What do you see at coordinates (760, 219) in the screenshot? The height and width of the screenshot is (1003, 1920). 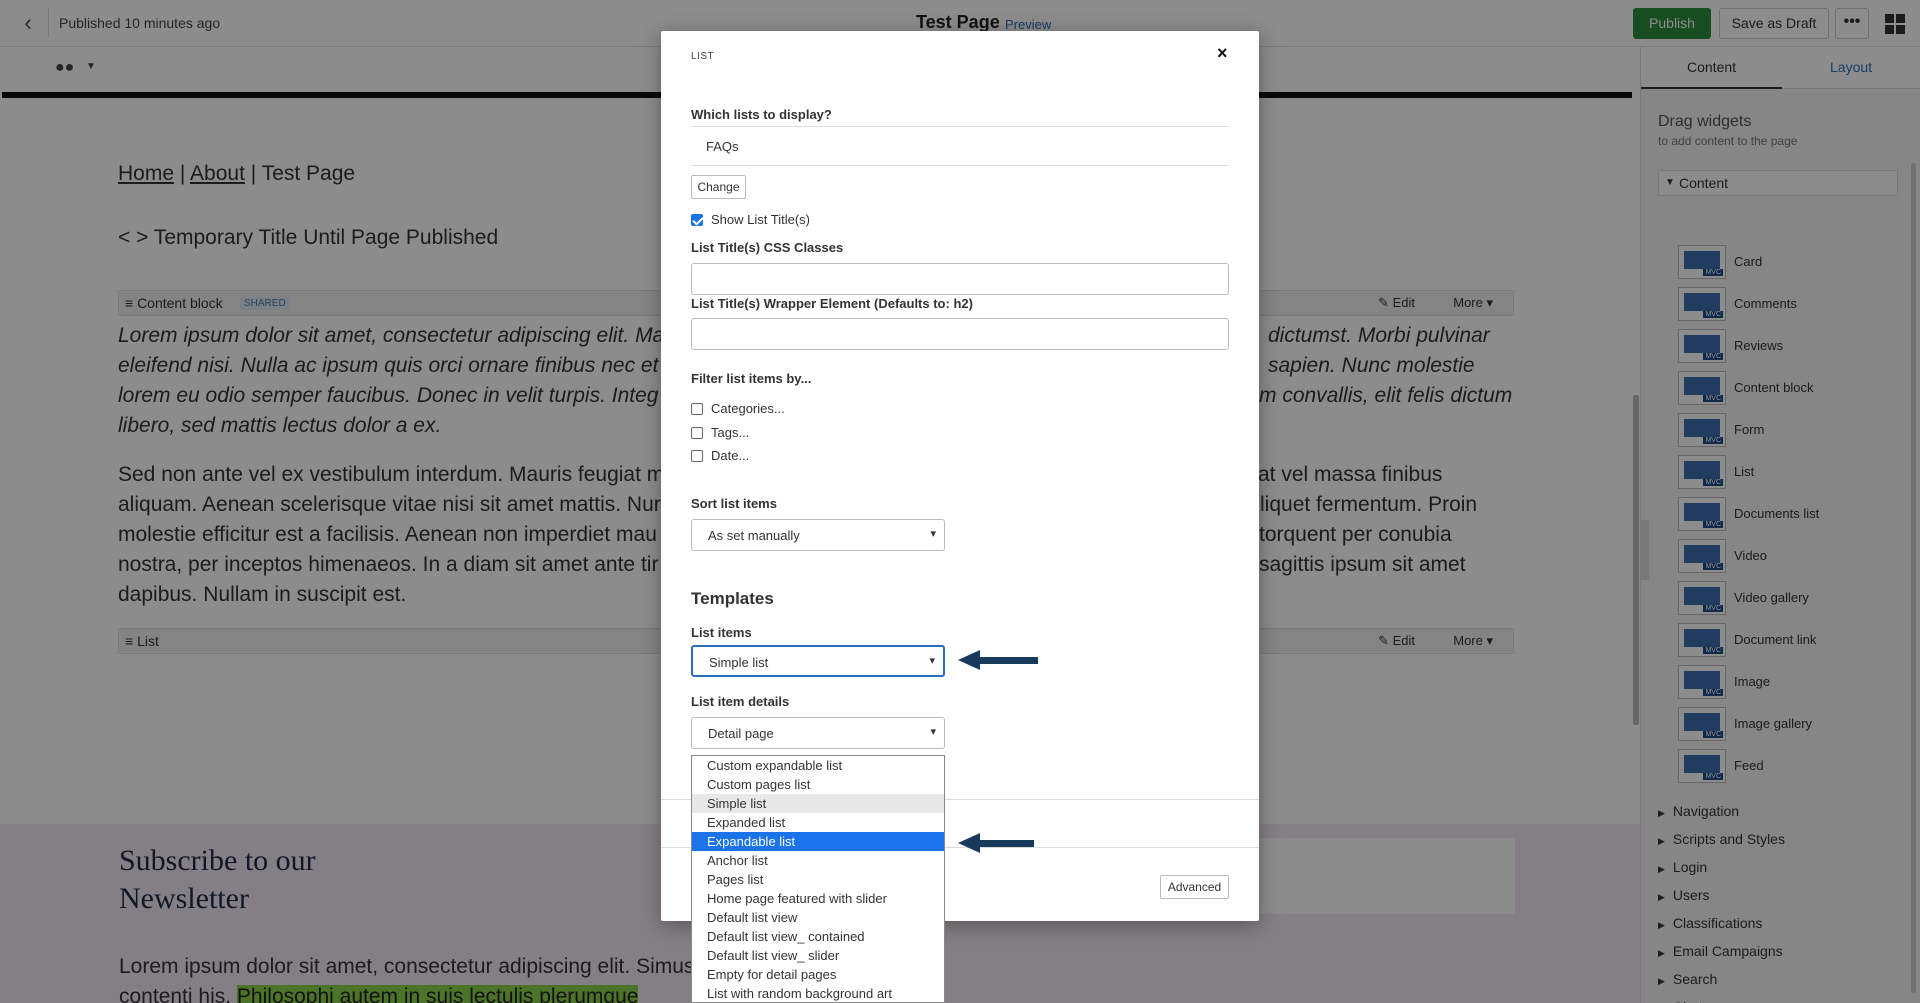 I see `show-titles-label: Show List Title(s)` at bounding box center [760, 219].